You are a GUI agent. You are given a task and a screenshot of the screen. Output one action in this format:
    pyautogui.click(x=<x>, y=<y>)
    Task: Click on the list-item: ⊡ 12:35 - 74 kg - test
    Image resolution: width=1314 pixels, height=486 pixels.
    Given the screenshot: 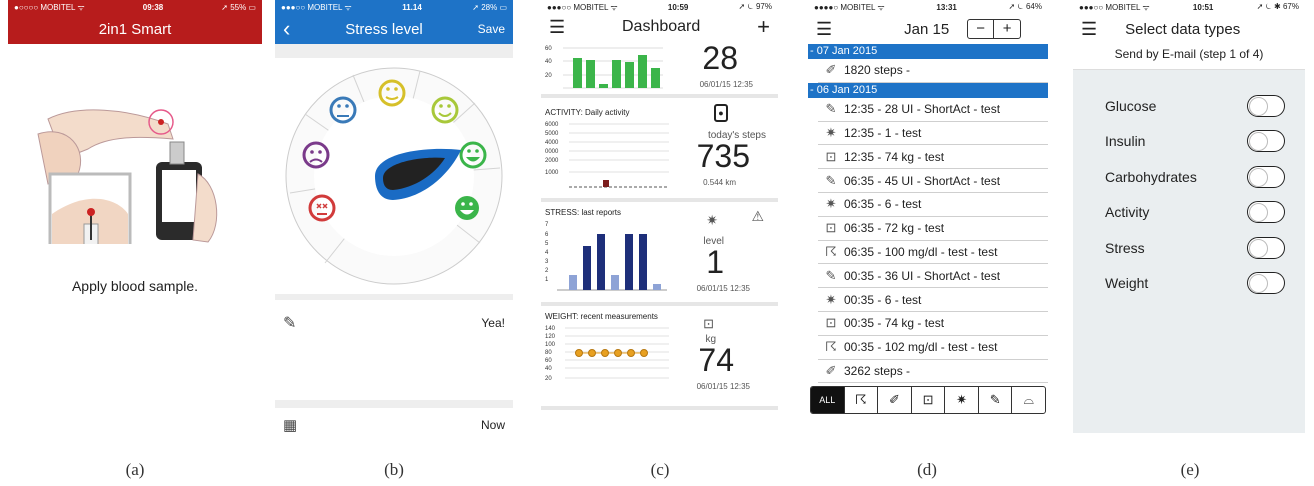 What is the action you would take?
    pyautogui.click(x=933, y=157)
    